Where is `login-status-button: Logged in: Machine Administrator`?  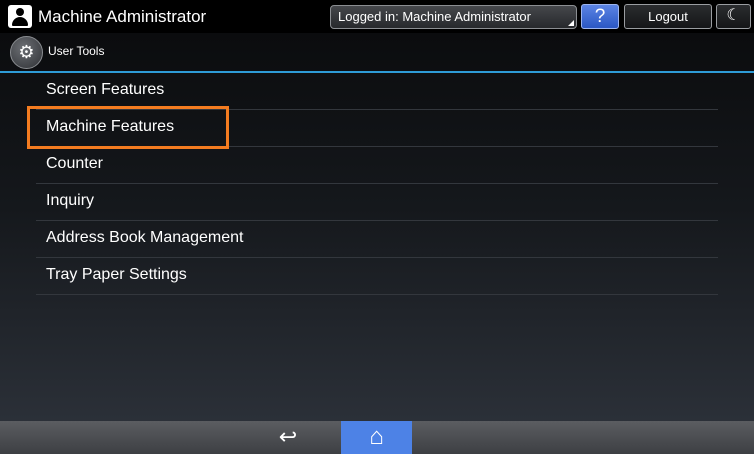 login-status-button: Logged in: Machine Administrator is located at coordinates (453, 17).